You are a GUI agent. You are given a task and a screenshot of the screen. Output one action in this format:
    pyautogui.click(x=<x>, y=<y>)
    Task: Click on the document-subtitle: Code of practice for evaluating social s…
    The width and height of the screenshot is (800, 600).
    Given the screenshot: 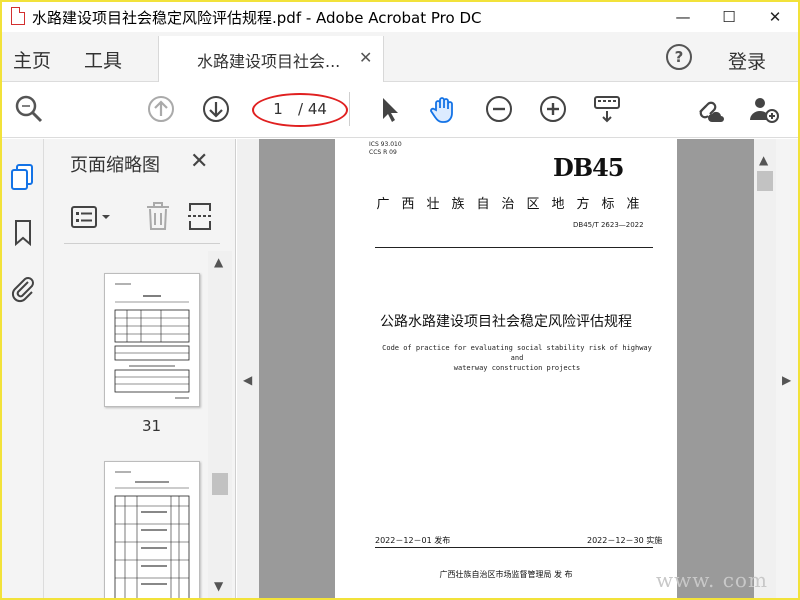 What is the action you would take?
    pyautogui.click(x=517, y=358)
    